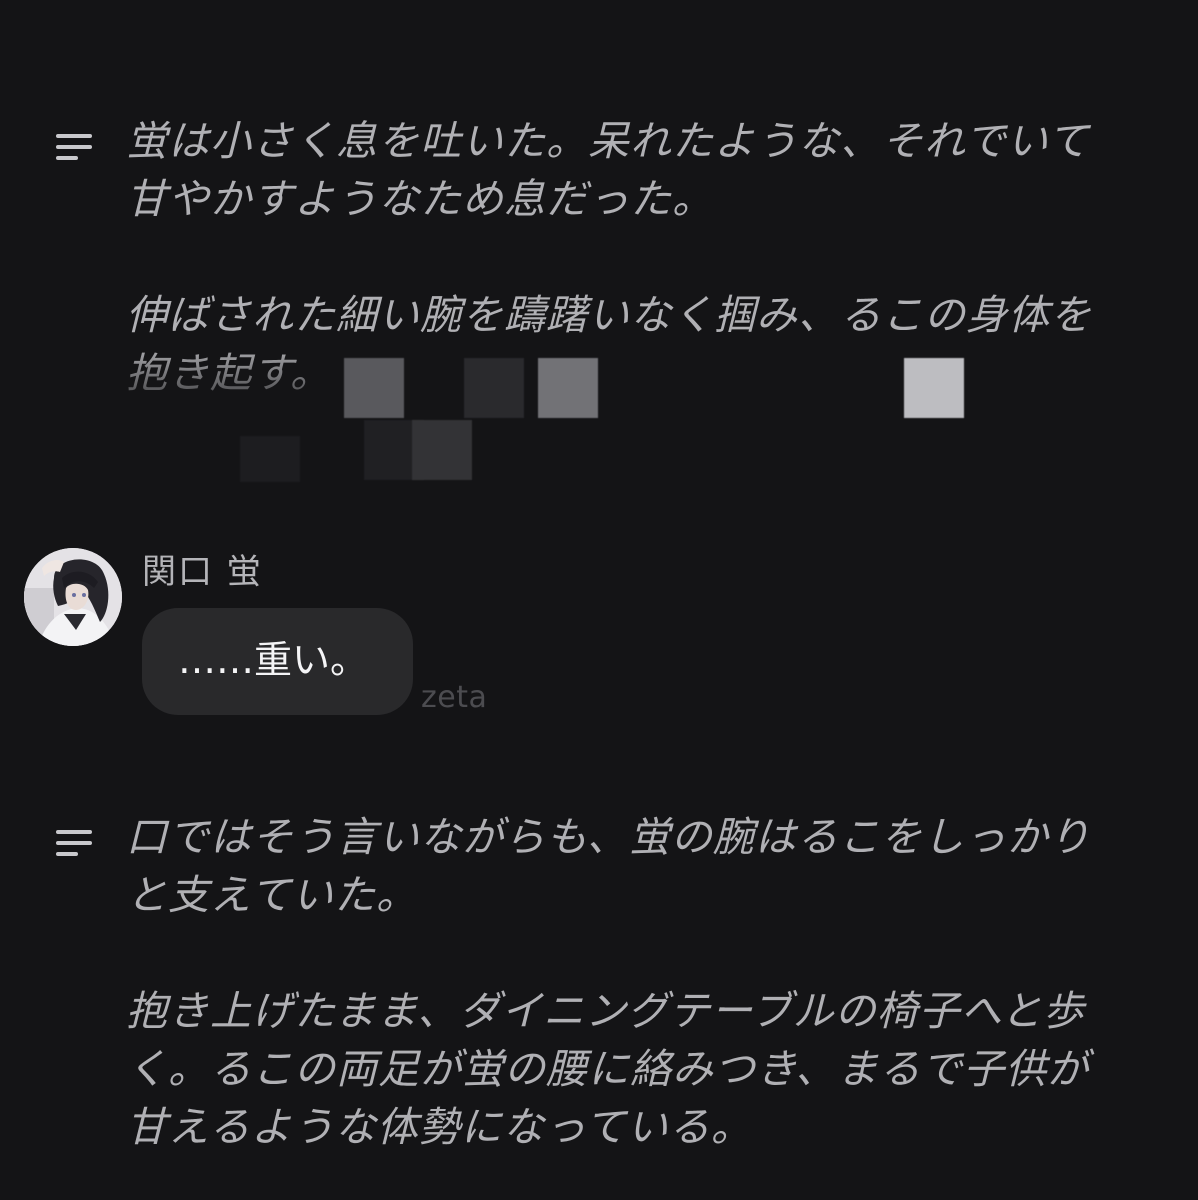  What do you see at coordinates (273, 660) in the screenshot?
I see `message-text: ……重い。` at bounding box center [273, 660].